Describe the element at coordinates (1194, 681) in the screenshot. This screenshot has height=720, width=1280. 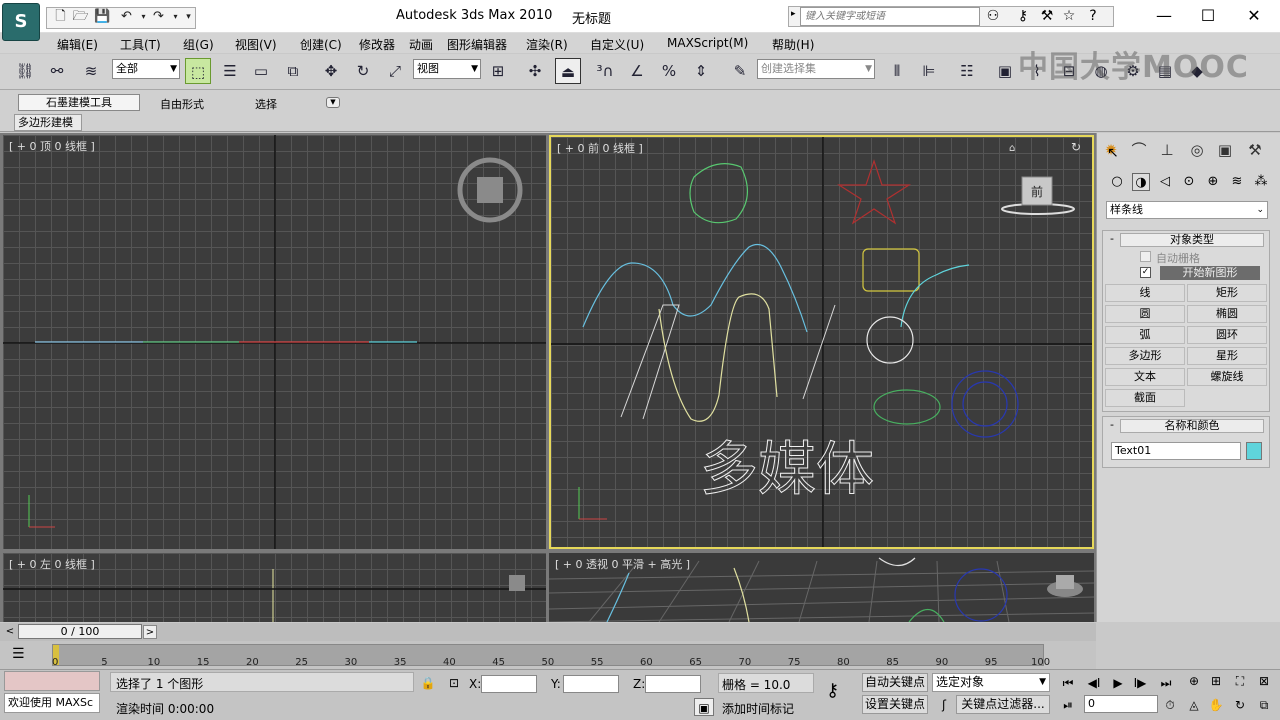
I see `zoom-icon: ⊕` at that location.